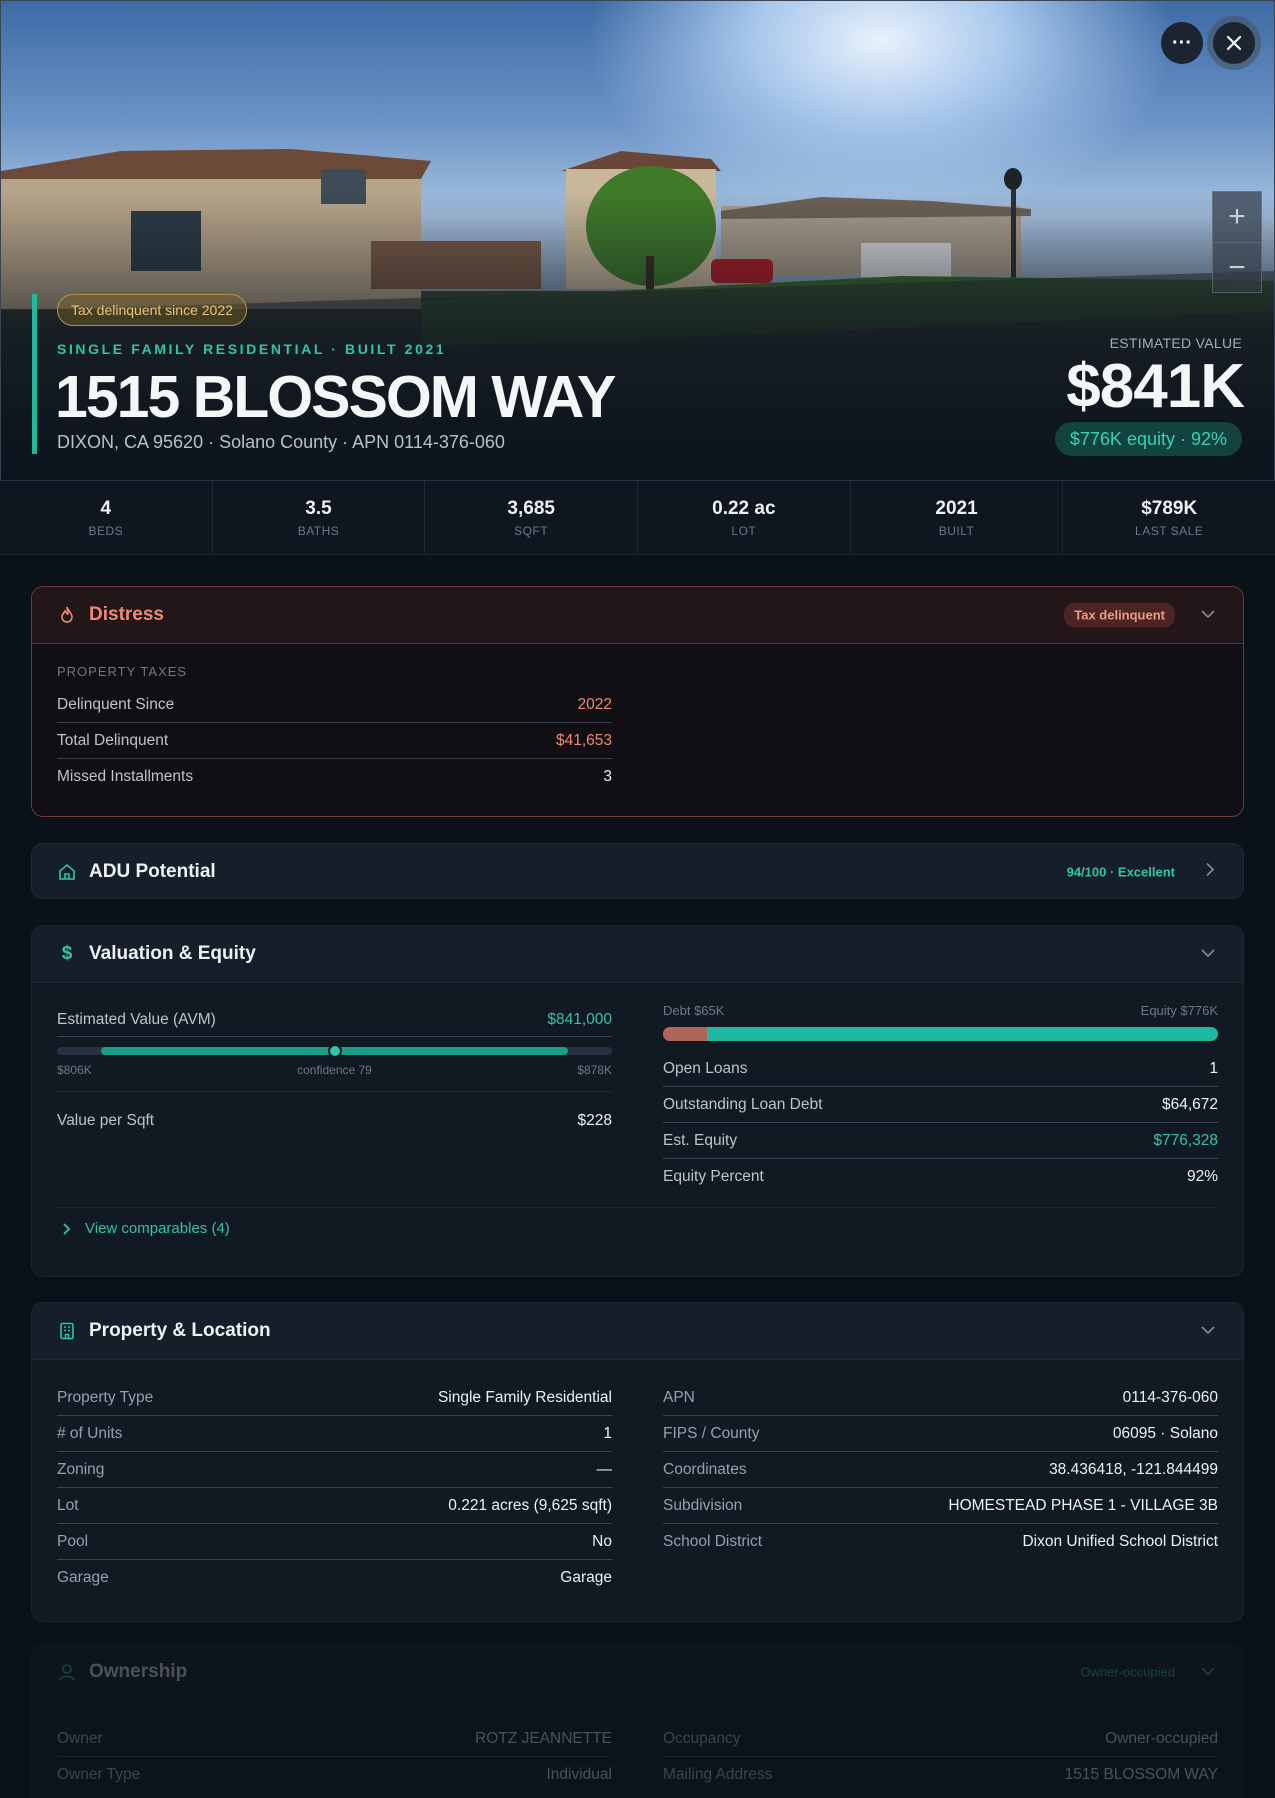 The width and height of the screenshot is (1275, 1798). I want to click on adu-header: ADU Potential 94/100 · Excellent, so click(637, 871).